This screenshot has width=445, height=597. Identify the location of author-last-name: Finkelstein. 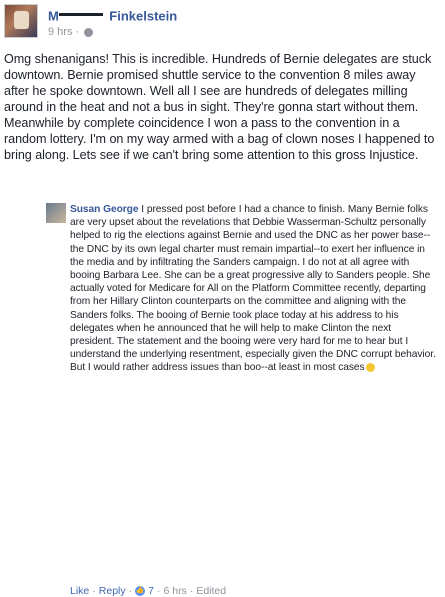
(143, 15).